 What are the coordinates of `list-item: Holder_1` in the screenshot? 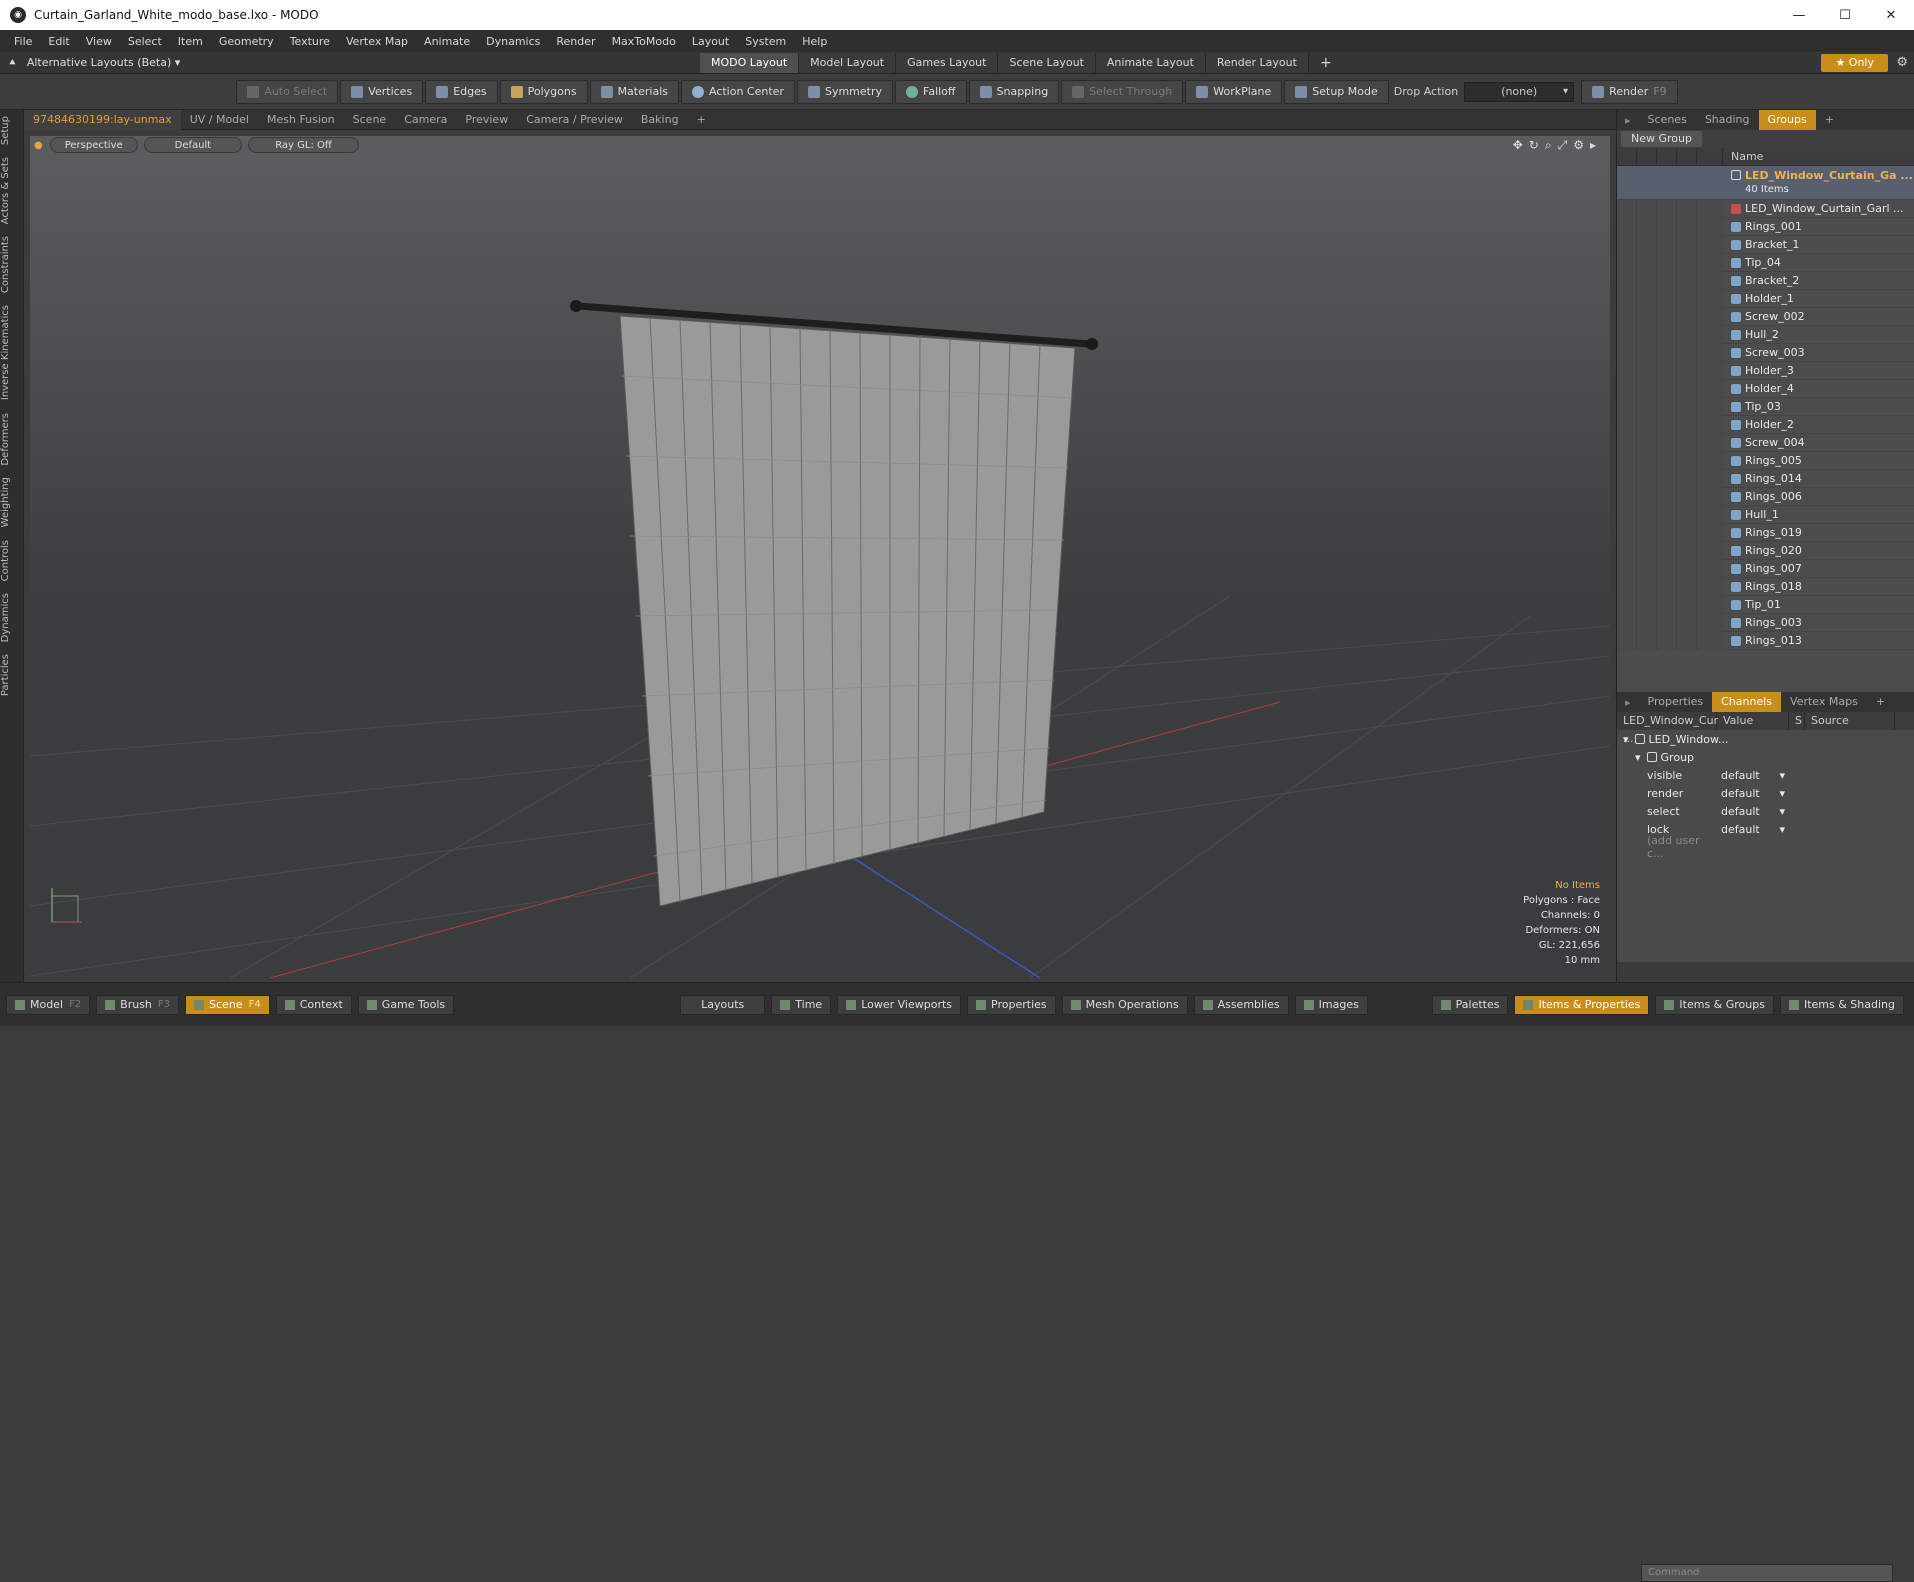 It's located at (1765, 298).